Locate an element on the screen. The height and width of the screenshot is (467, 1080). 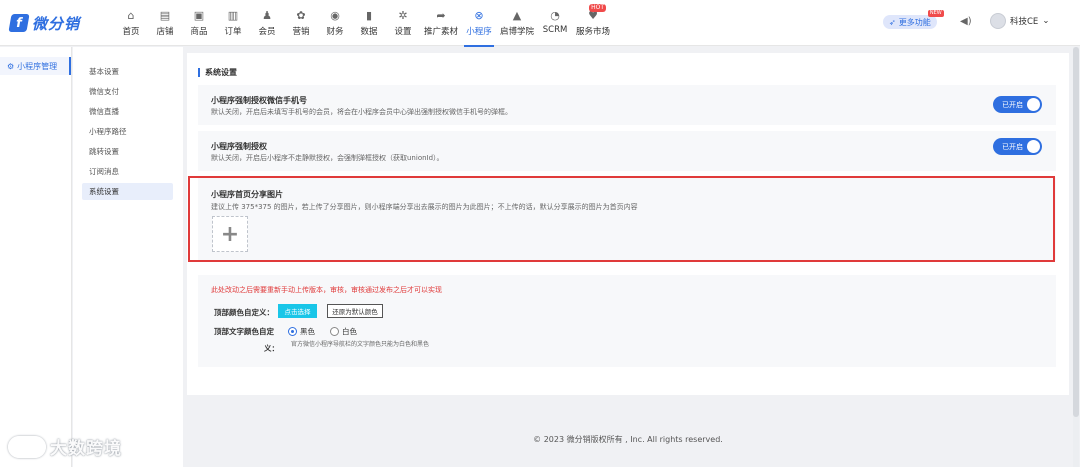
nav-item-label: 数据 is located at coordinates (369, 32).